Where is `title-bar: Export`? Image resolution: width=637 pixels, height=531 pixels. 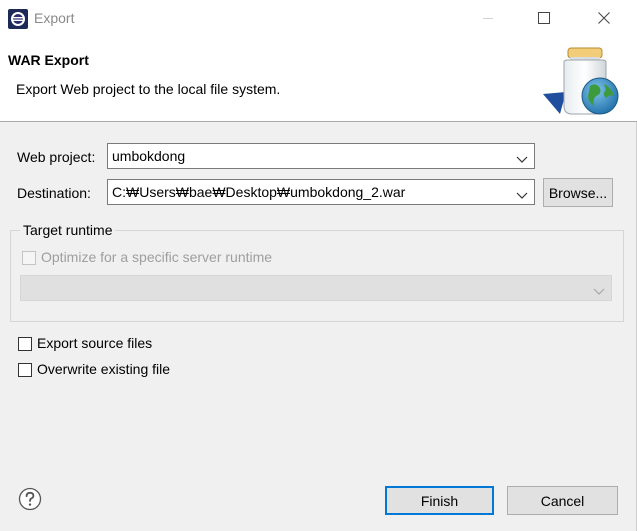 title-bar: Export is located at coordinates (318, 19).